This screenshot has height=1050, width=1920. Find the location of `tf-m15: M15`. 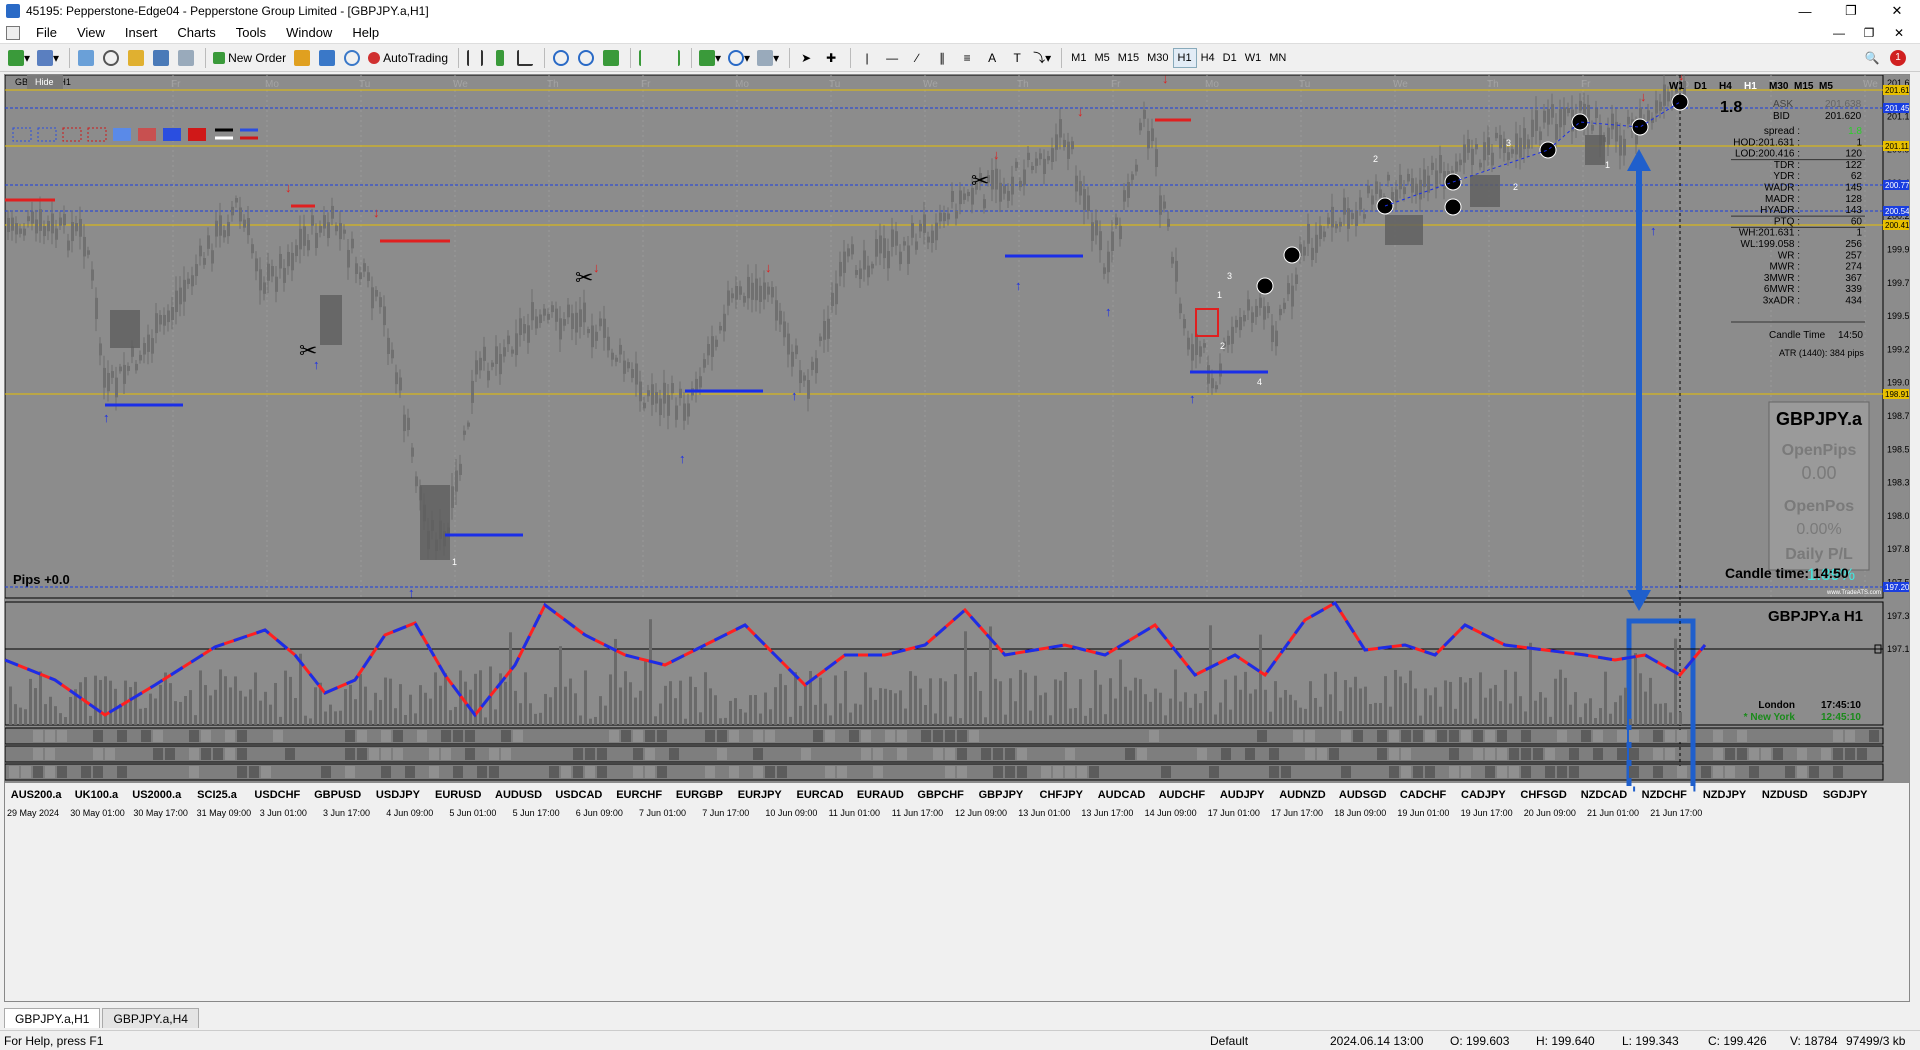

tf-m15: M15 is located at coordinates (1128, 58).